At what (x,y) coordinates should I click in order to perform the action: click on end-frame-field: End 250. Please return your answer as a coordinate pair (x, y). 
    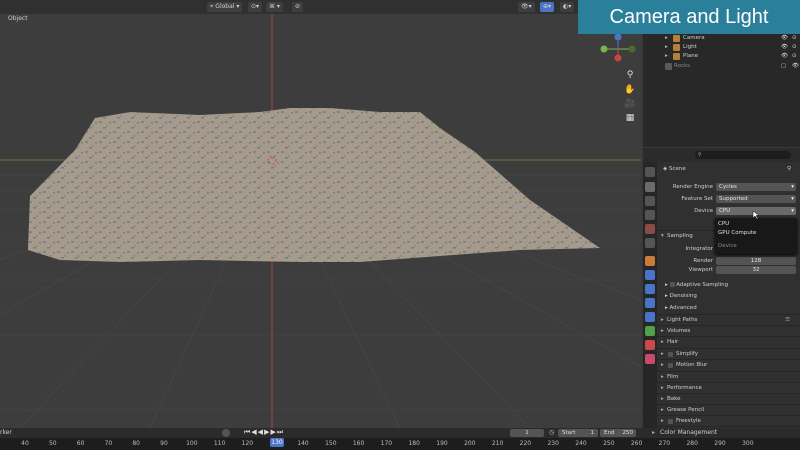
    Looking at the image, I should click on (618, 433).